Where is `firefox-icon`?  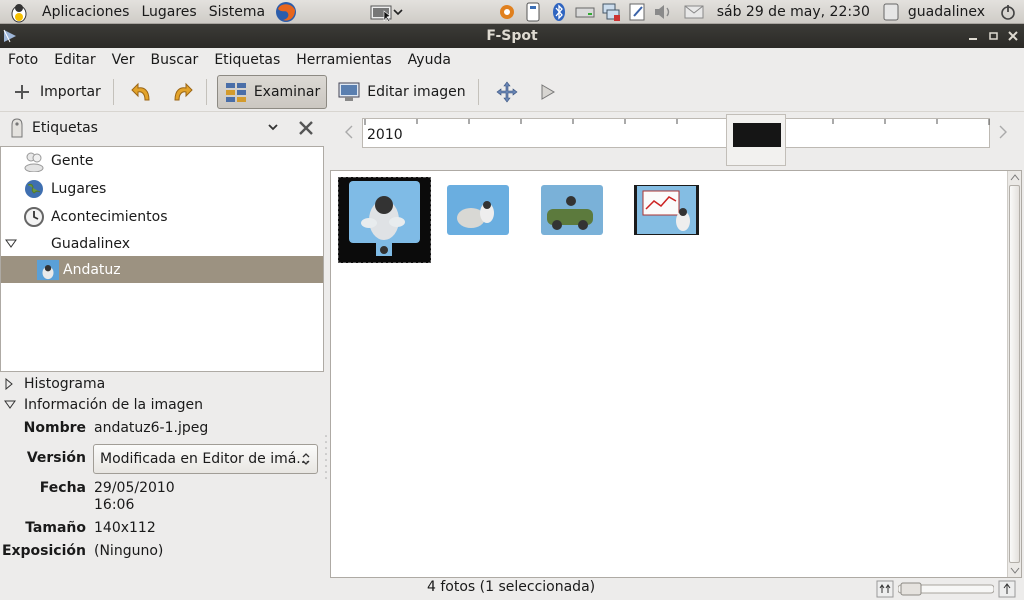
firefox-icon is located at coordinates (286, 12).